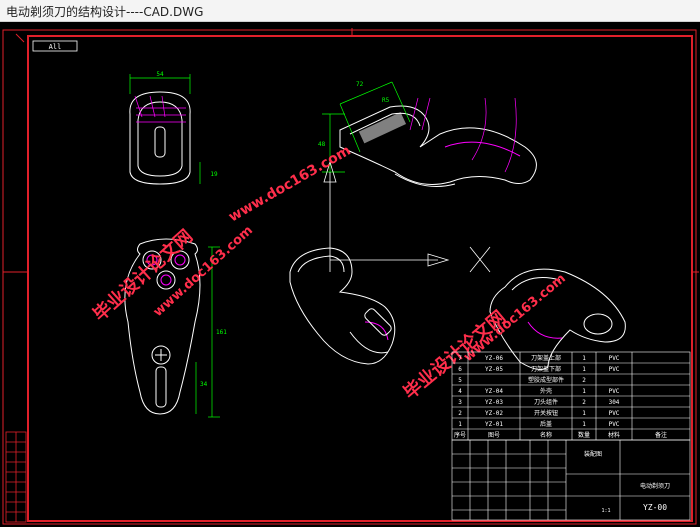  Describe the element at coordinates (546, 358) in the screenshot. I see `bom-cell-name: 刀架盖上部` at that location.